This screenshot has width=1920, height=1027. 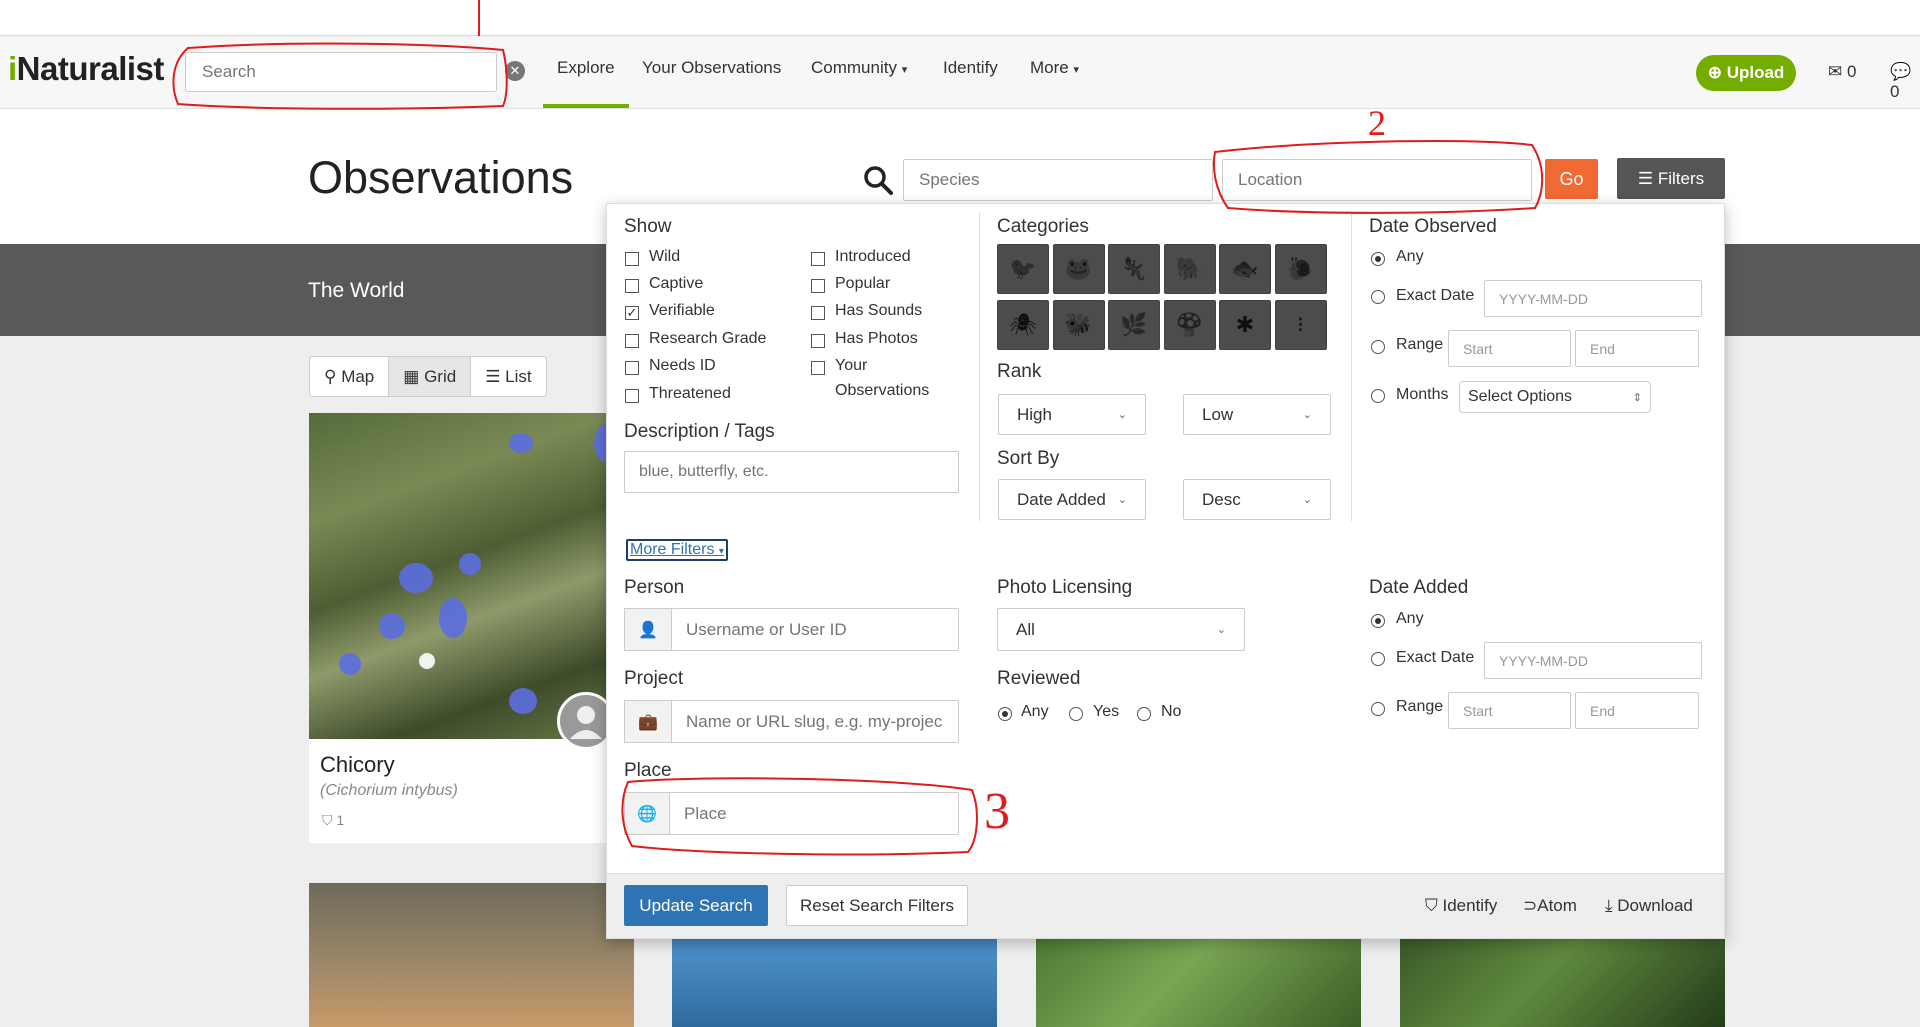 I want to click on caret-icon: ▾, so click(x=721, y=551).